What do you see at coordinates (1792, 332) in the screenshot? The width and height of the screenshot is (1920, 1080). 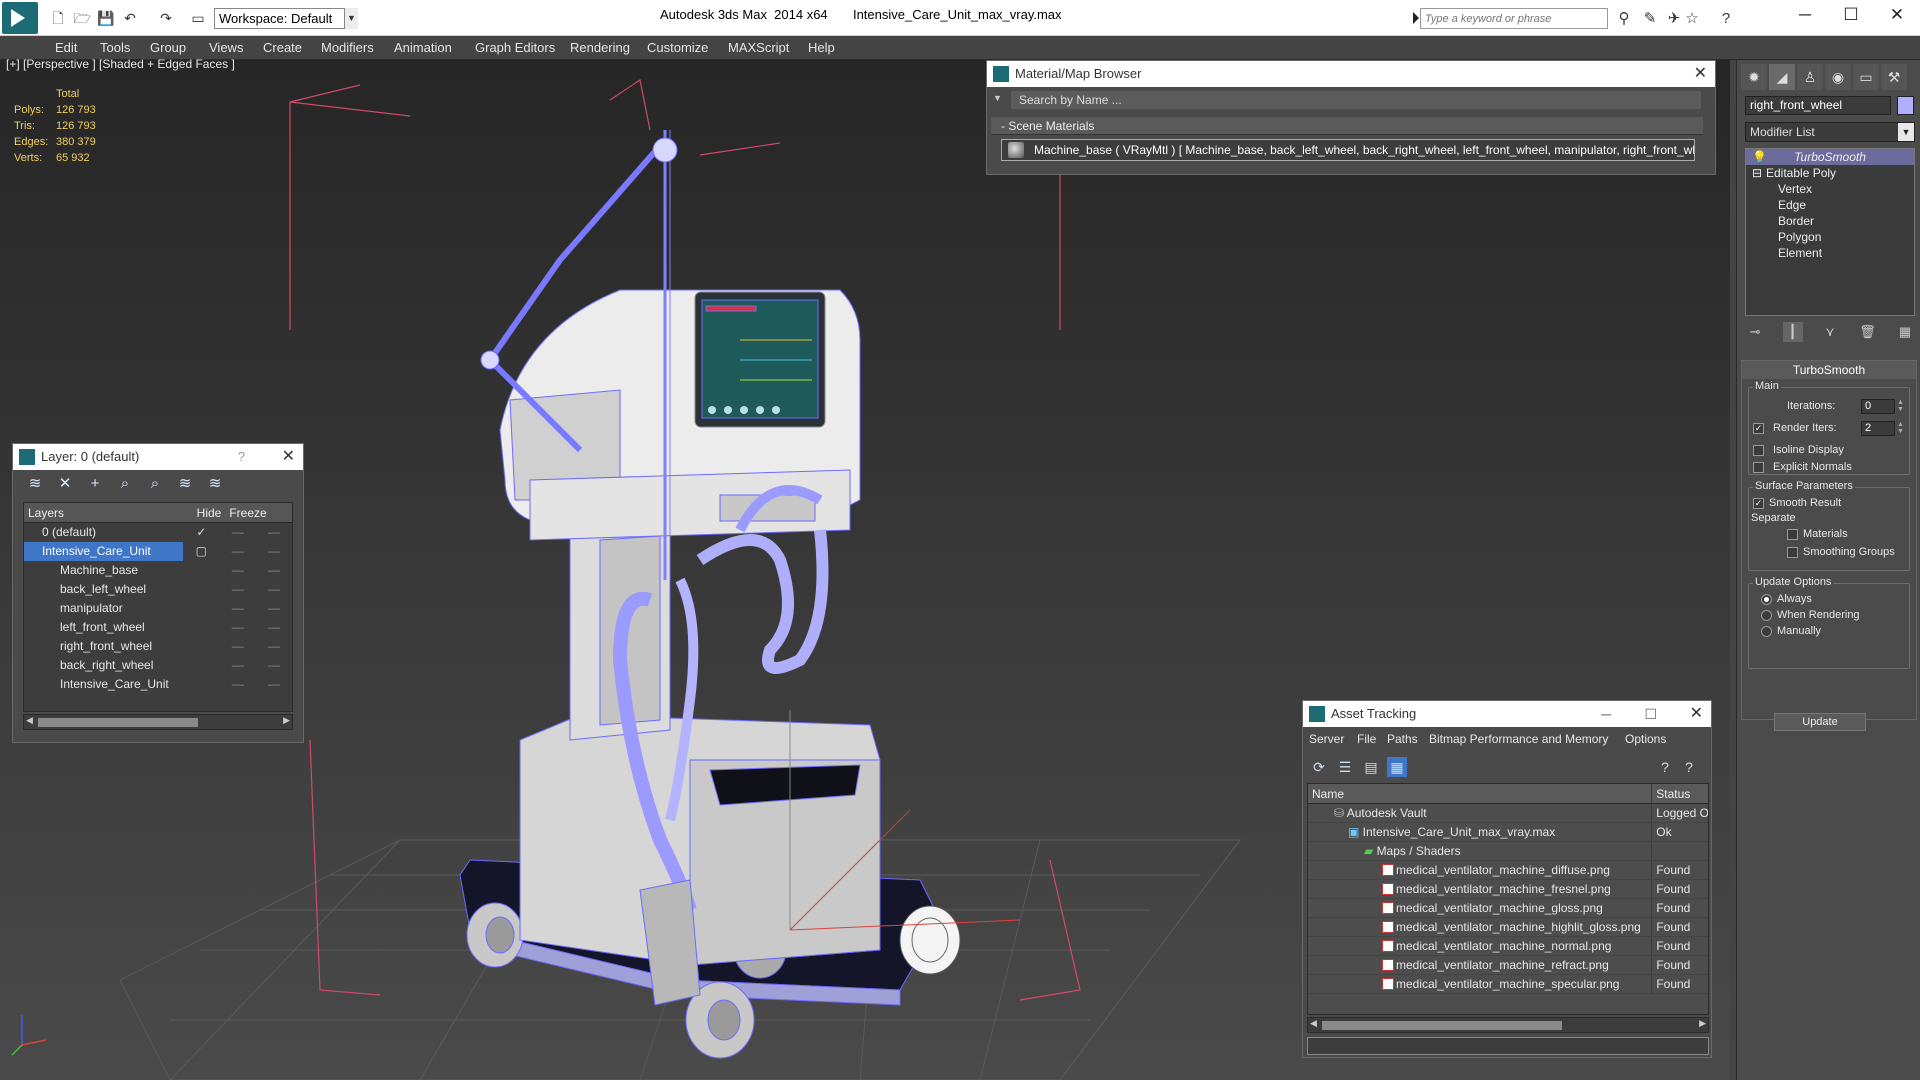 I see `show-end-result-icon: ┃` at bounding box center [1792, 332].